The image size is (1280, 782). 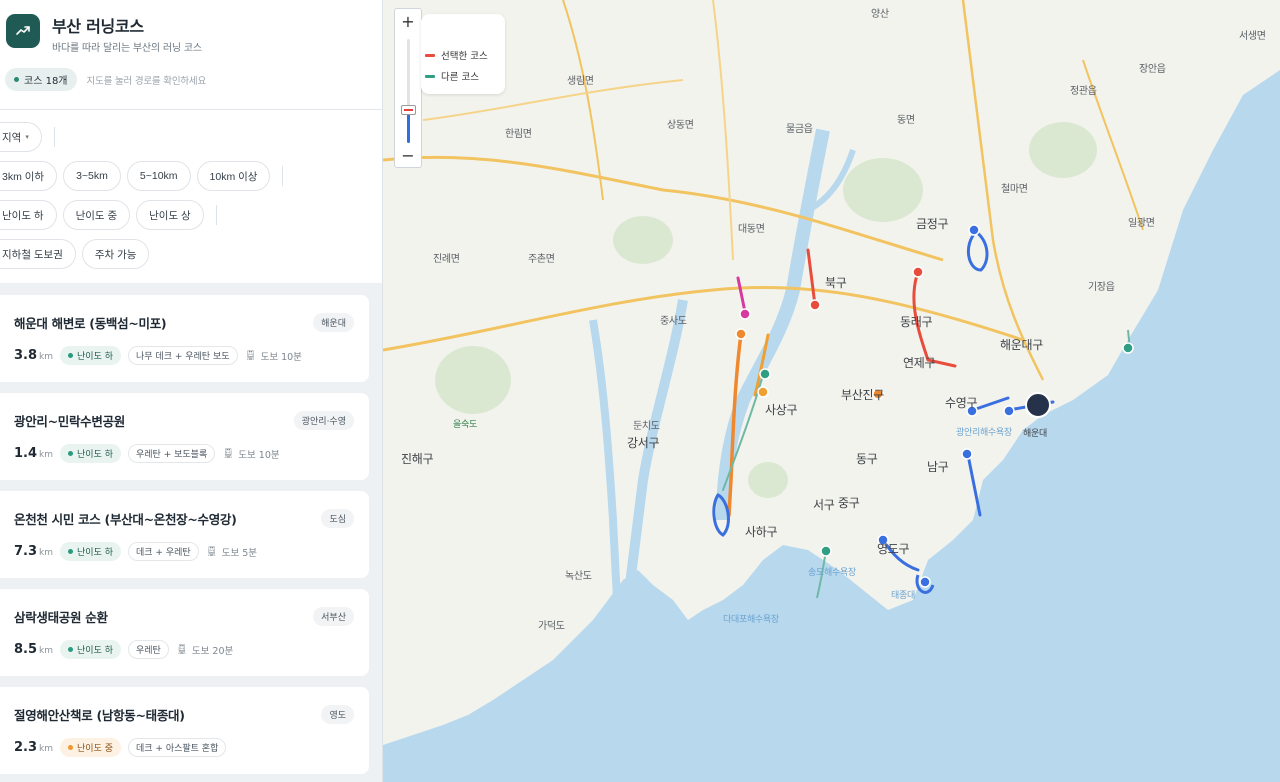 I want to click on legend-selected: 선택한 코스, so click(x=456, y=55).